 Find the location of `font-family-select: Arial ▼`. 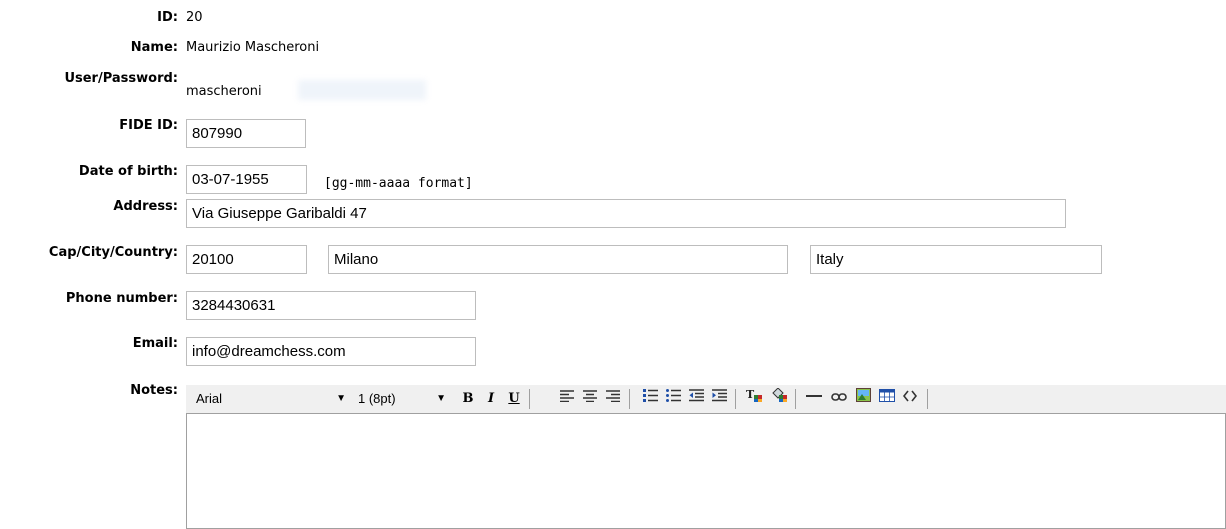

font-family-select: Arial ▼ is located at coordinates (271, 399).